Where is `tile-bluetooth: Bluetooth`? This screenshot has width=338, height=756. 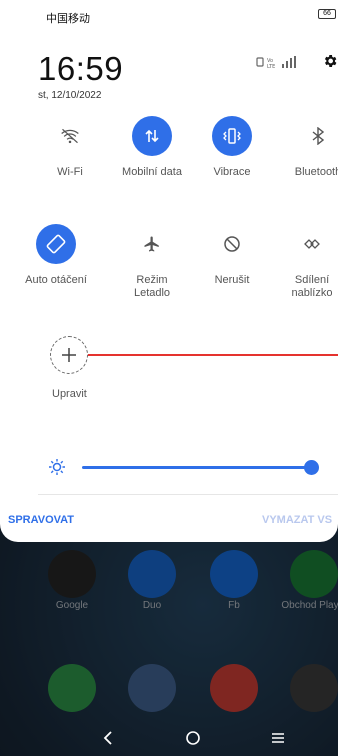 tile-bluetooth: Bluetooth is located at coordinates (308, 147).